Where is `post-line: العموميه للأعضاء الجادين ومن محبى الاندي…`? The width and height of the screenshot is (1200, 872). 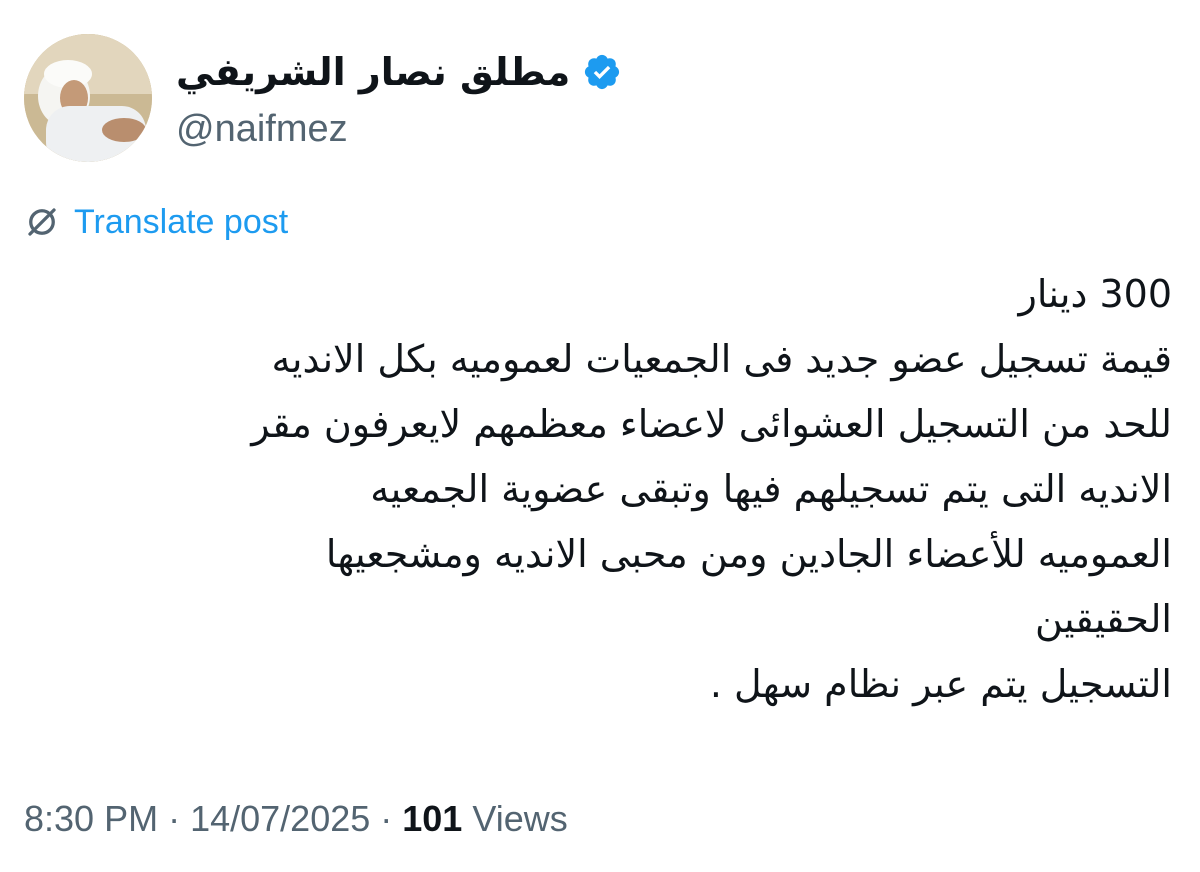 post-line: العموميه للأعضاء الجادين ومن محبى الاندي… is located at coordinates (748, 554).